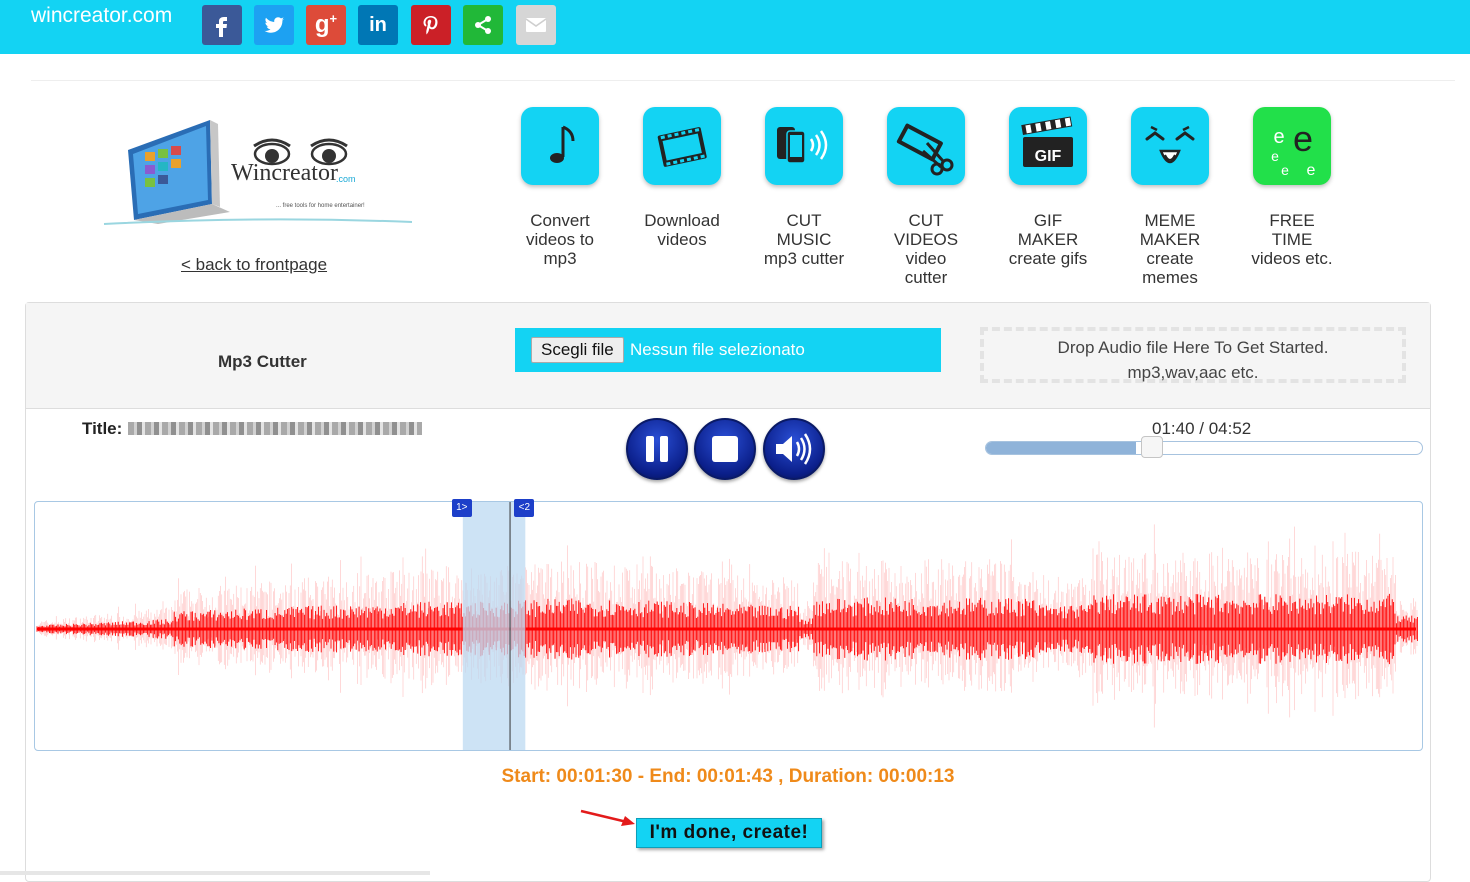 The height and width of the screenshot is (882, 1470). I want to click on tool-label-line: create gifs, so click(1048, 258).